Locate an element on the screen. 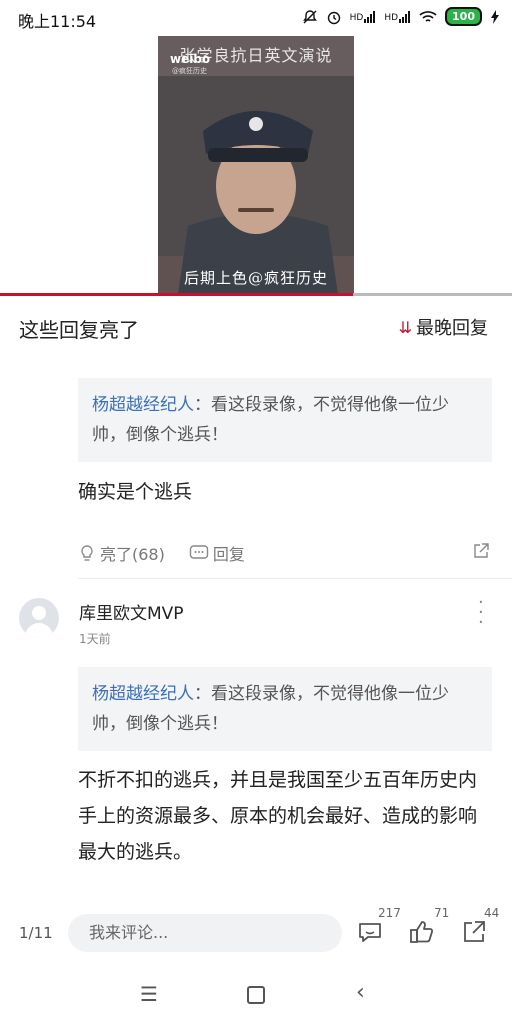 The height and width of the screenshot is (1024, 512). bottom-bar: 1/11 我来评论... 217 71 44 is located at coordinates (256, 931).